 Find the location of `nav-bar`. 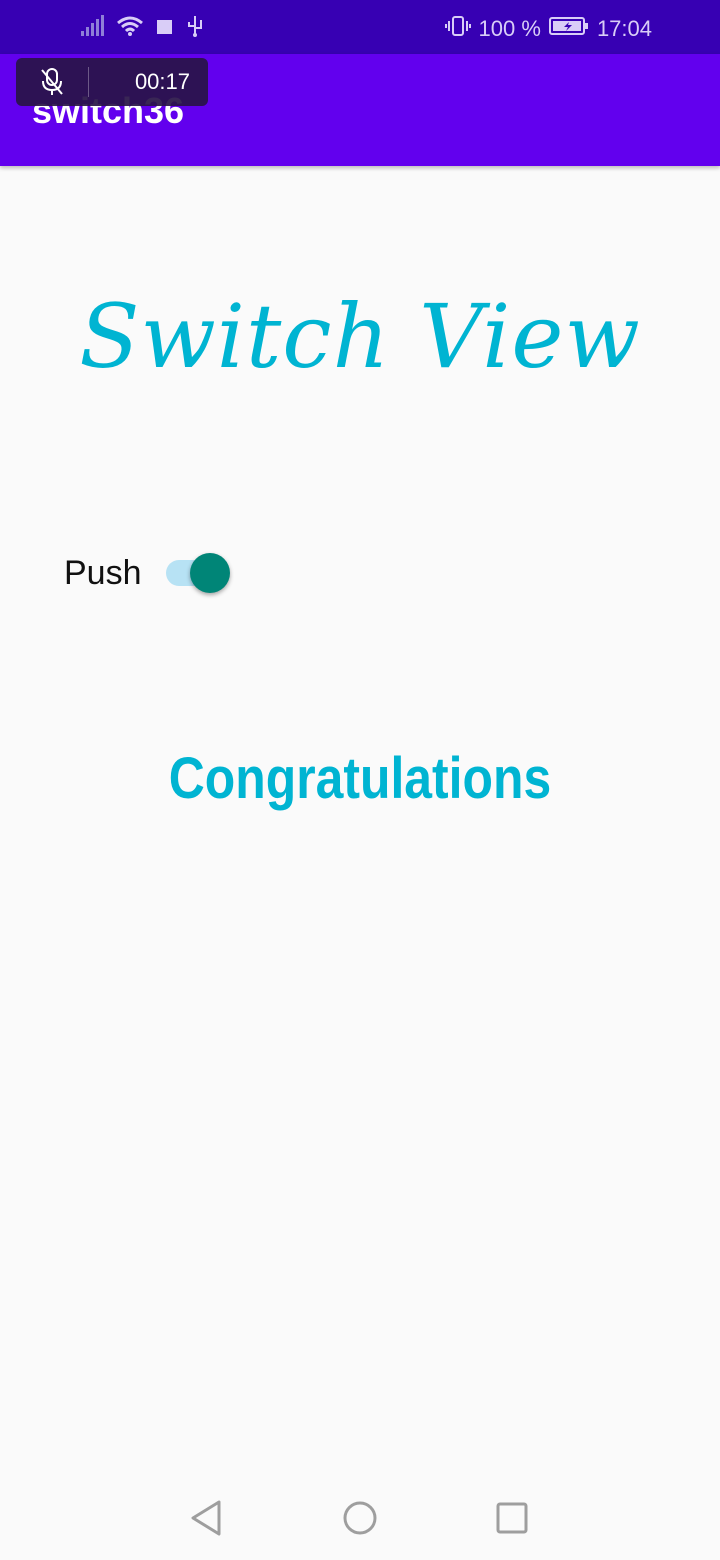

nav-bar is located at coordinates (360, 1518).